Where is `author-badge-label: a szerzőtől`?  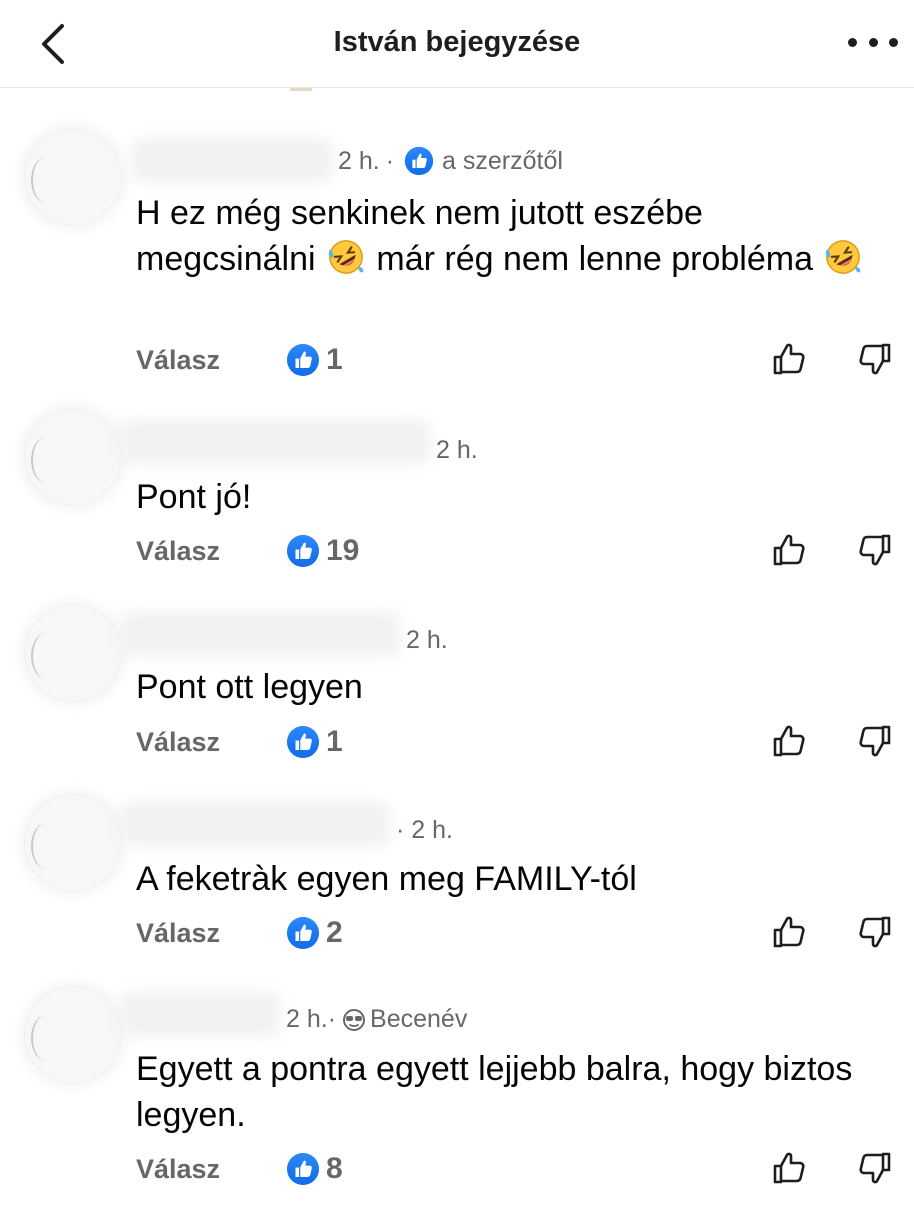
author-badge-label: a szerzőtől is located at coordinates (502, 160).